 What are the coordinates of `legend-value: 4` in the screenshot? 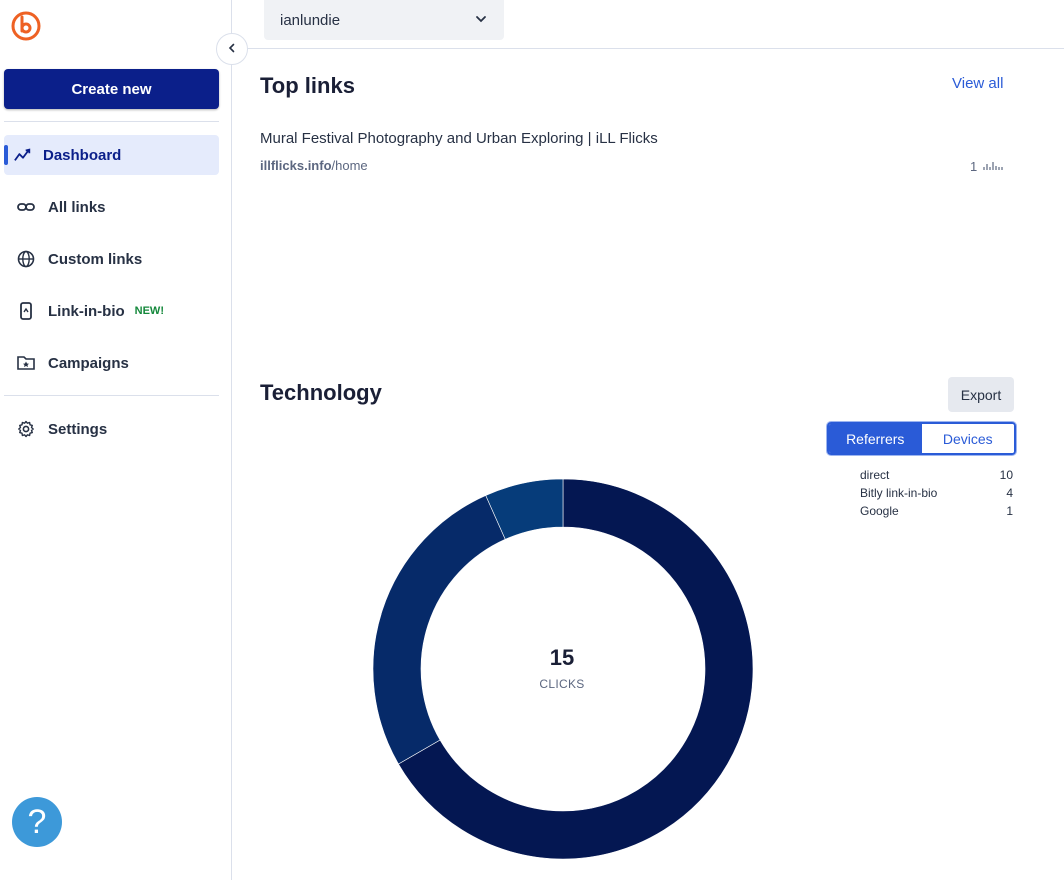 It's located at (1009, 493).